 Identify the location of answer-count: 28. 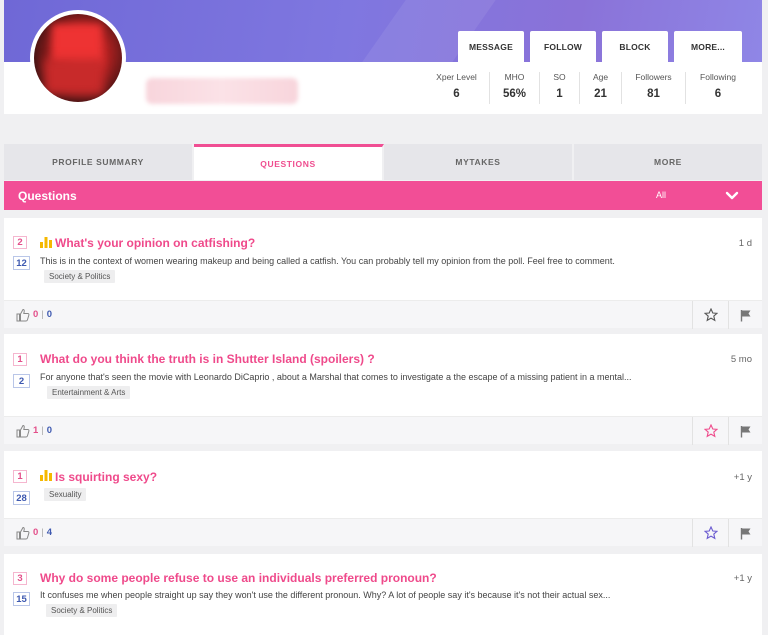
(21, 498).